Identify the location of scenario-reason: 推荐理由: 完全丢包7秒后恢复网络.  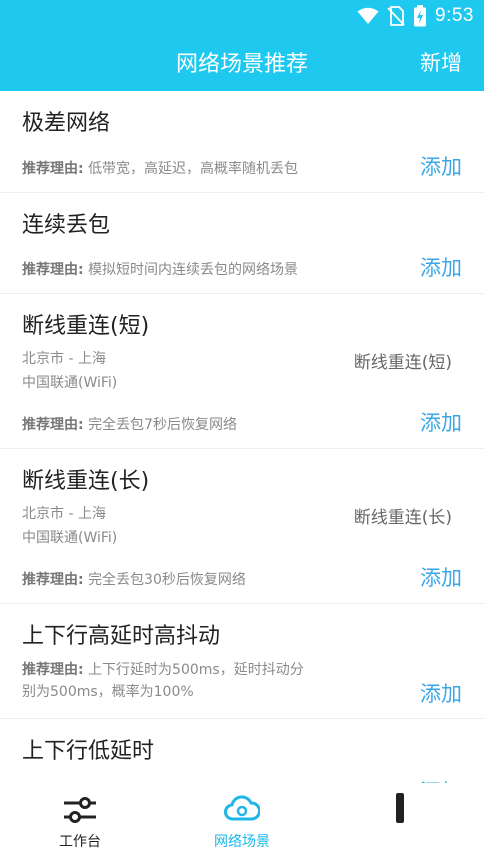
(129, 425).